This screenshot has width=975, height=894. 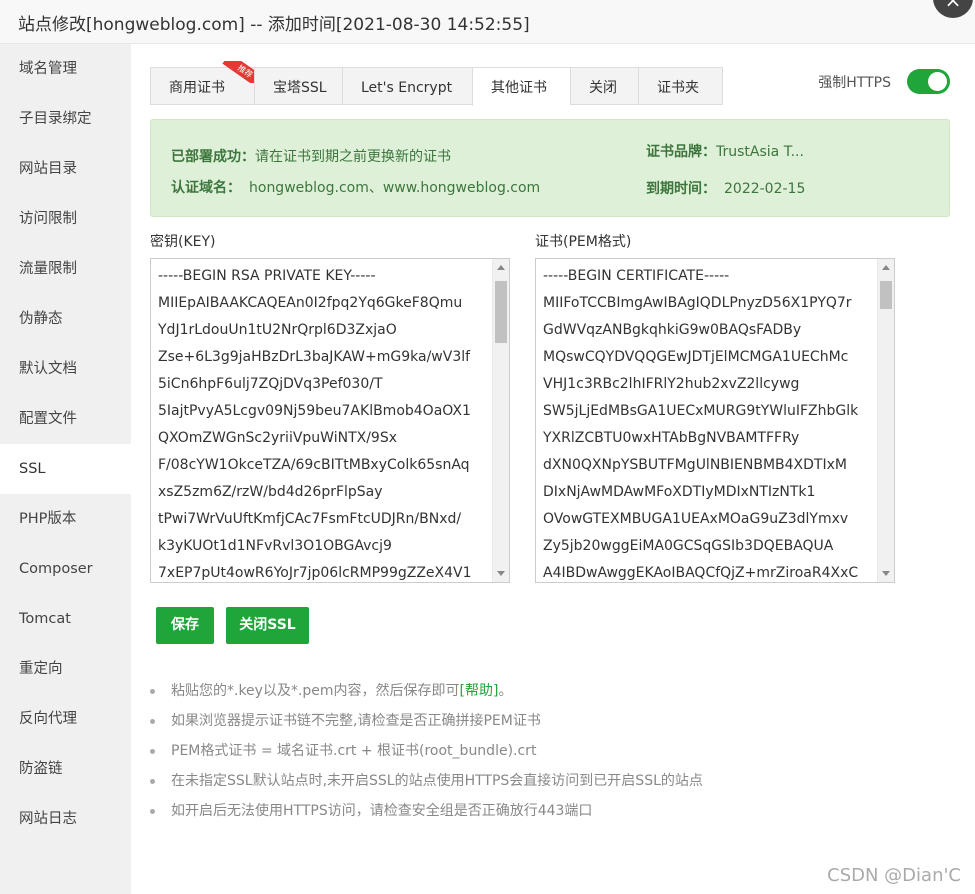 I want to click on sidebar-item-default-doc: 默认文档, so click(x=65, y=369).